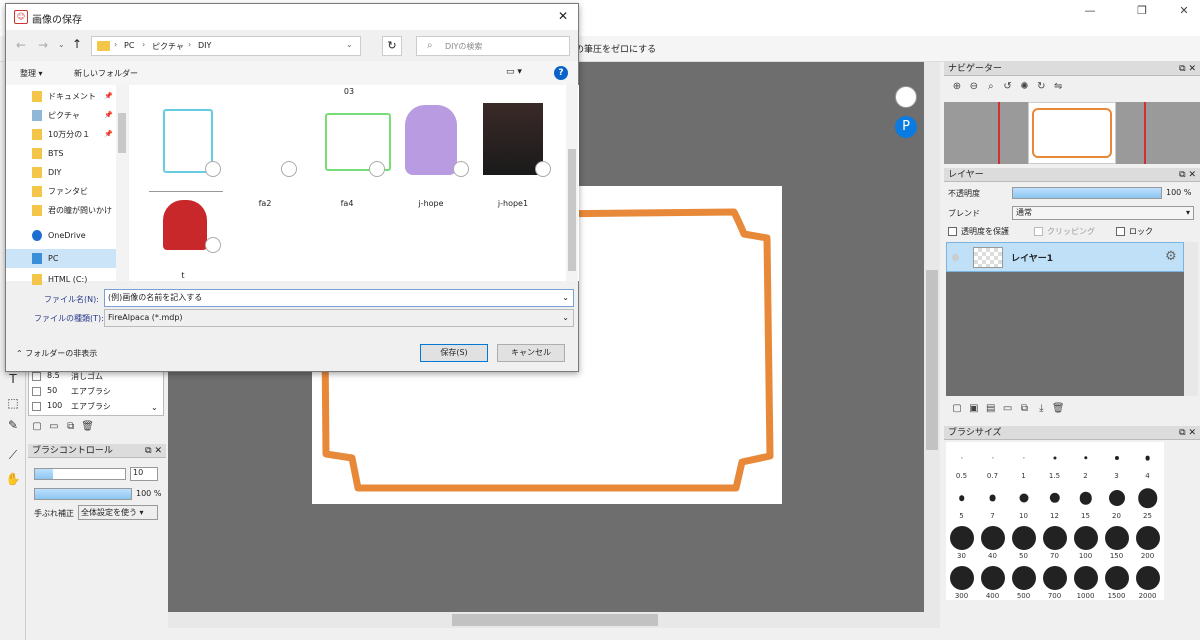 The width and height of the screenshot is (1200, 640). I want to click on breadcrumb-item: ピクチャ, so click(168, 46).